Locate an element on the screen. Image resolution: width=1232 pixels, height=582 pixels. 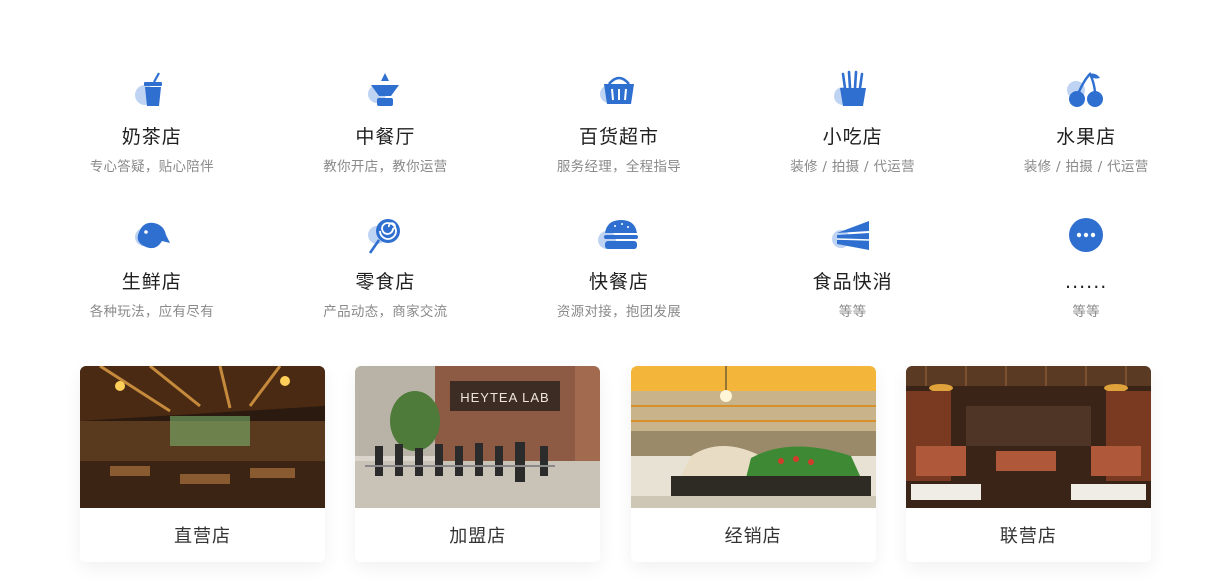
cherry-icon is located at coordinates (1086, 90).